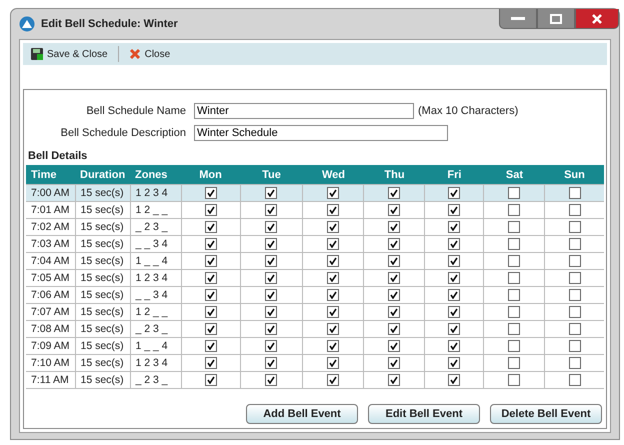 The image size is (624, 445). Describe the element at coordinates (304, 111) in the screenshot. I see `name-field: Winter` at that location.